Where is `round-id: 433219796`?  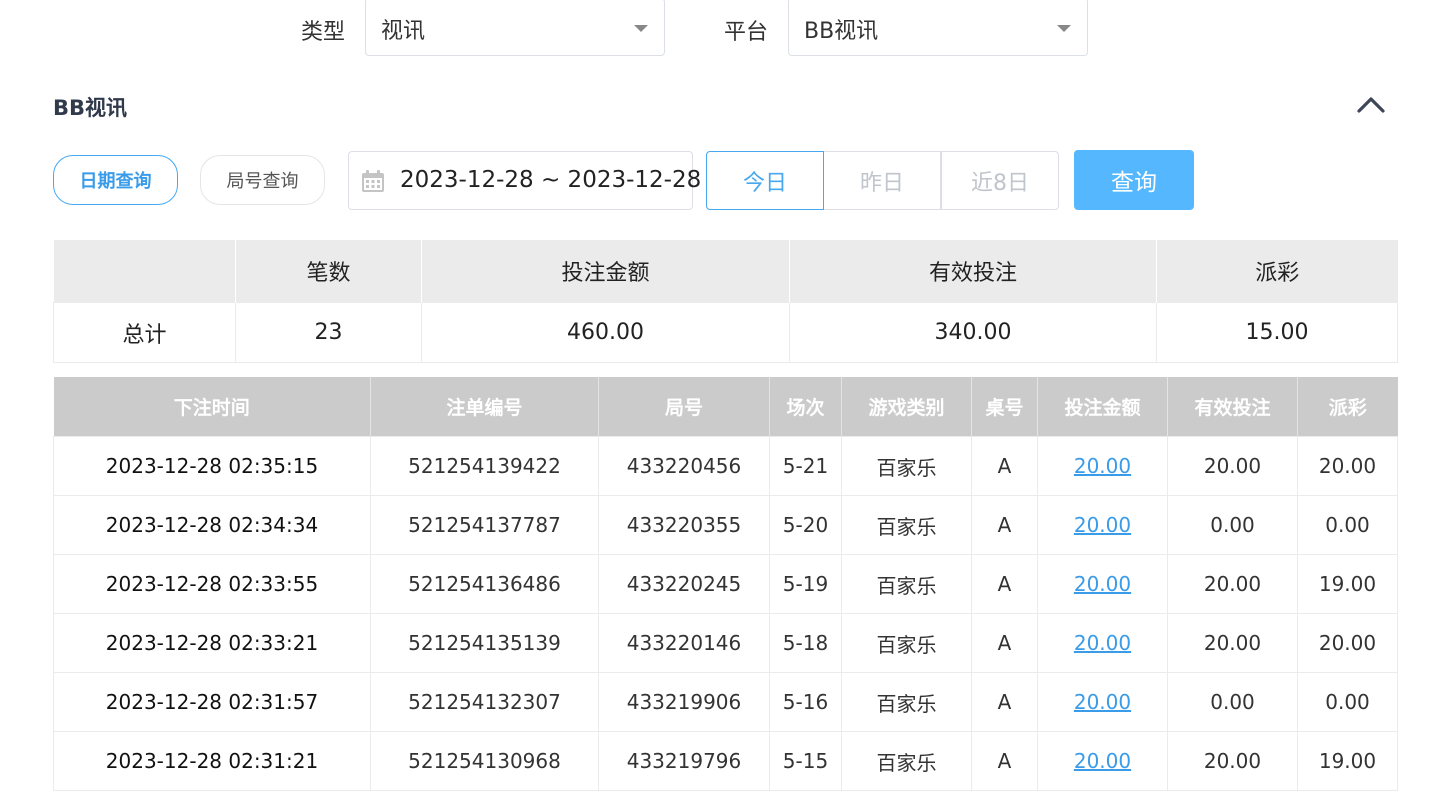
round-id: 433219796 is located at coordinates (684, 761).